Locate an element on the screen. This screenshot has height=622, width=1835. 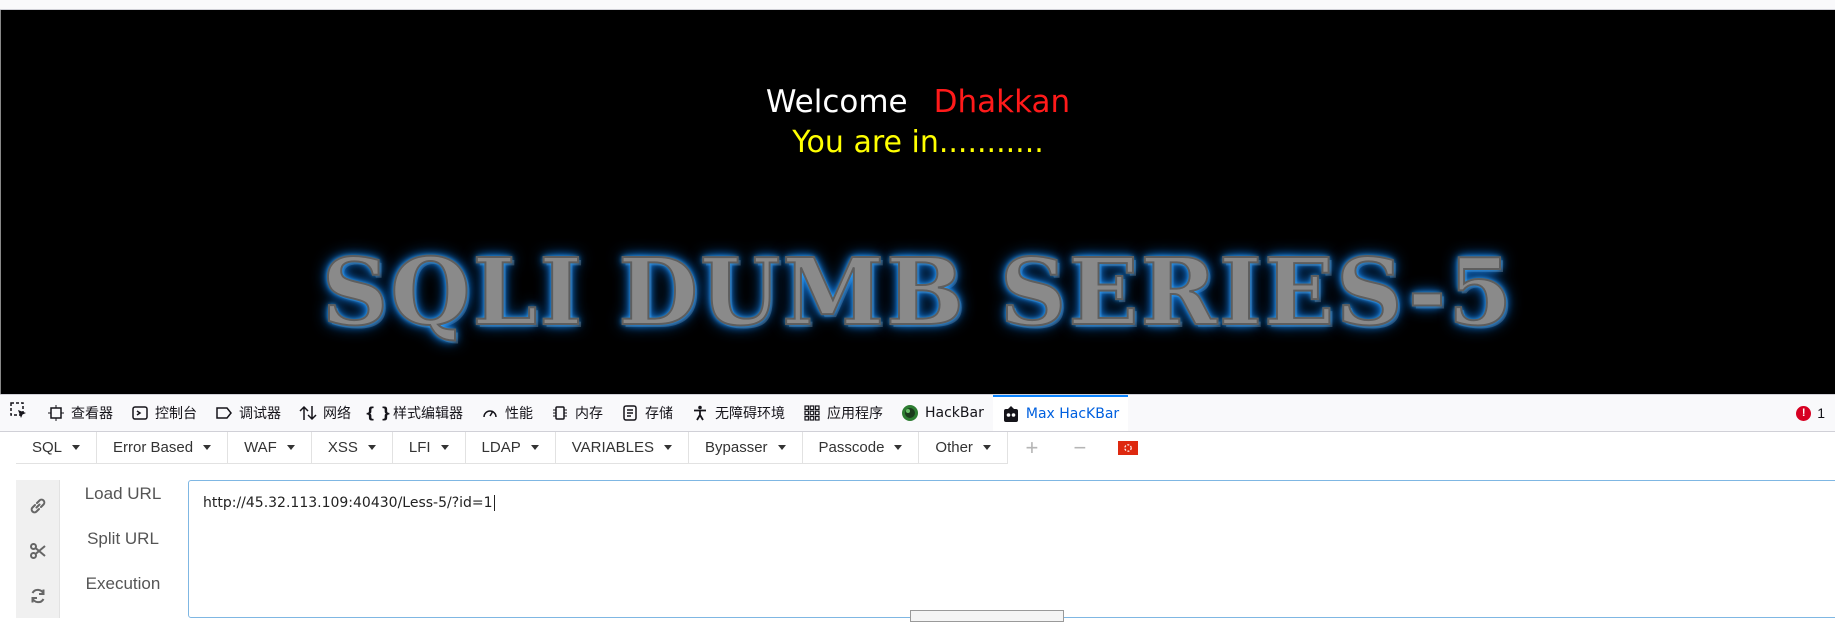
tab-label: 控制台 is located at coordinates (176, 414).